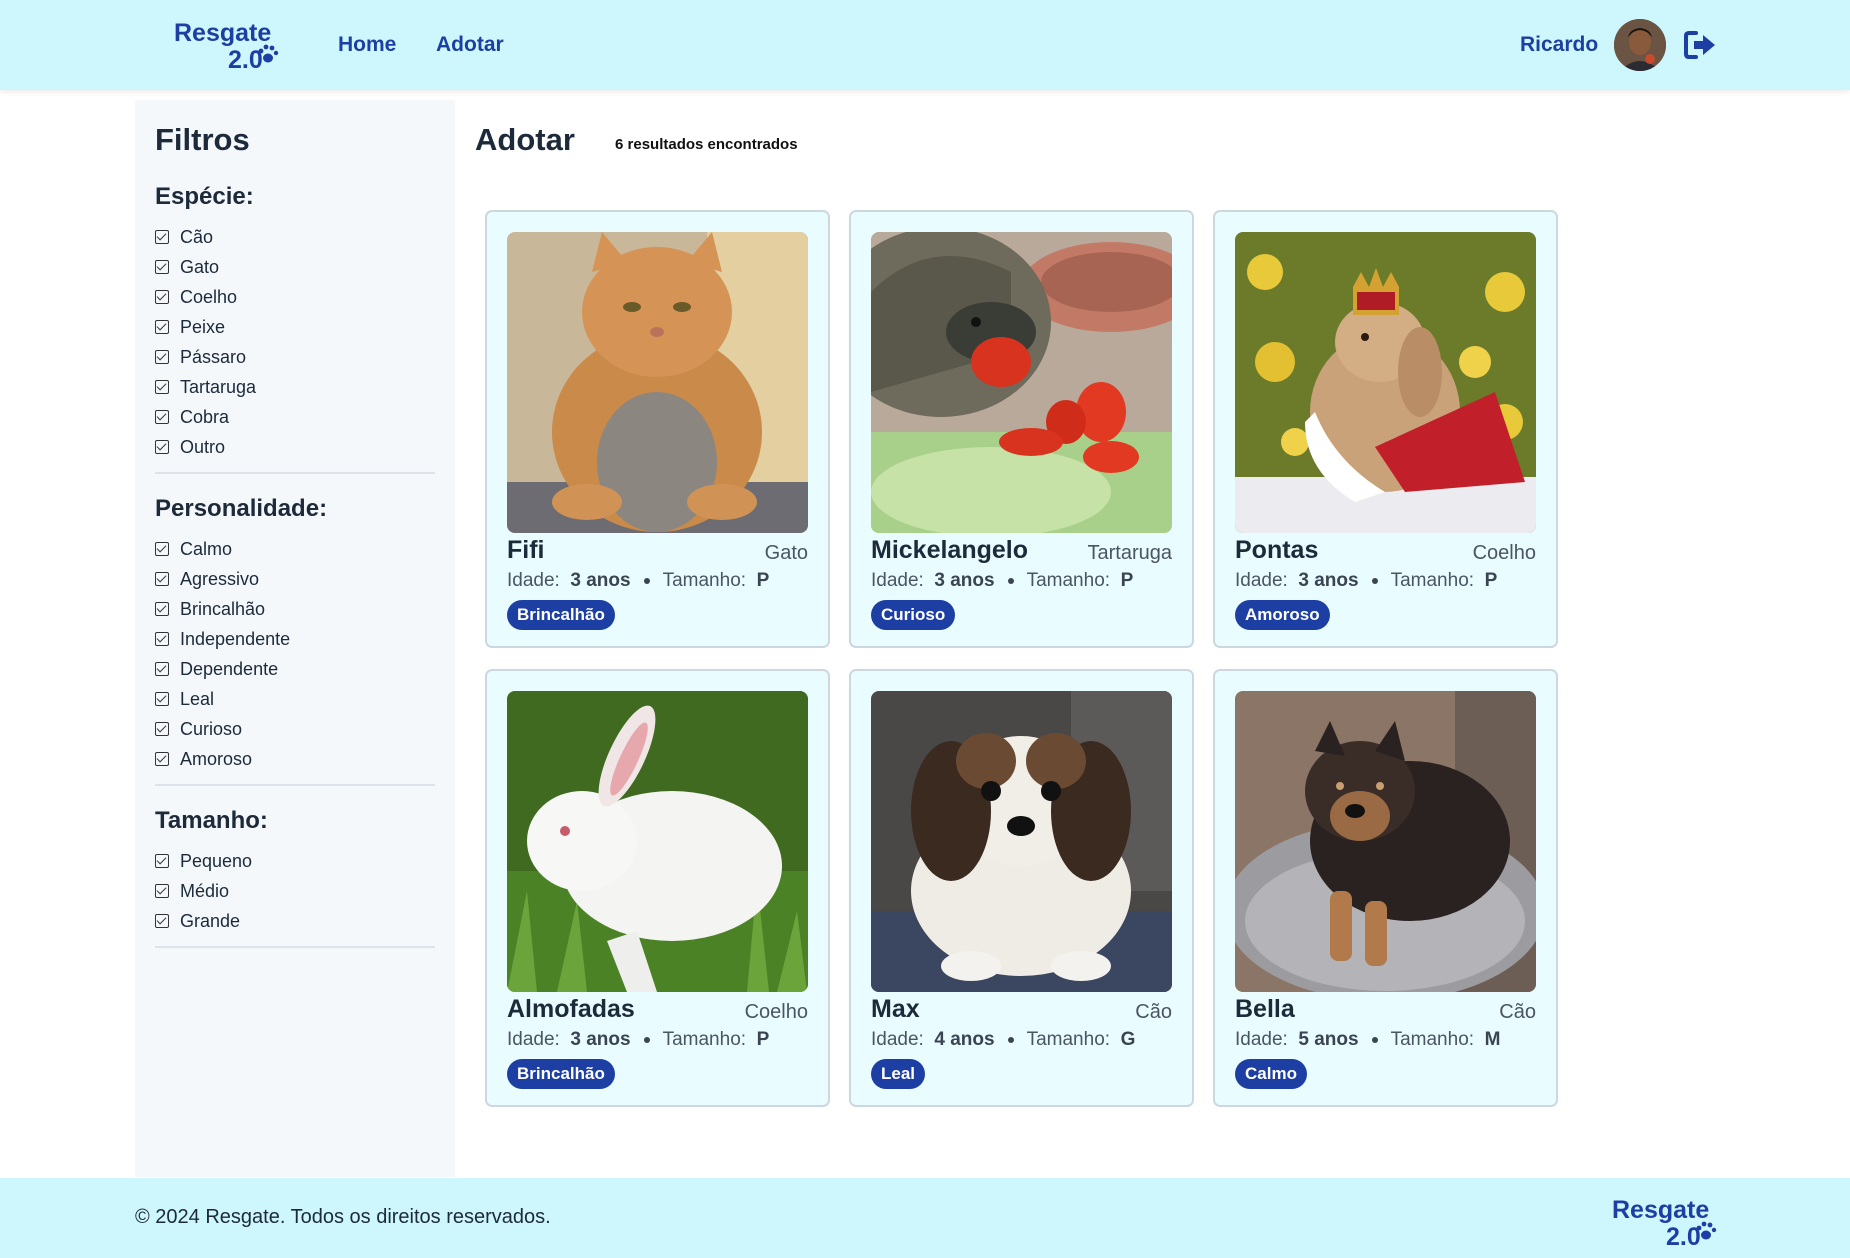 This screenshot has height=1258, width=1850. I want to click on pet-size: G, so click(1128, 1039).